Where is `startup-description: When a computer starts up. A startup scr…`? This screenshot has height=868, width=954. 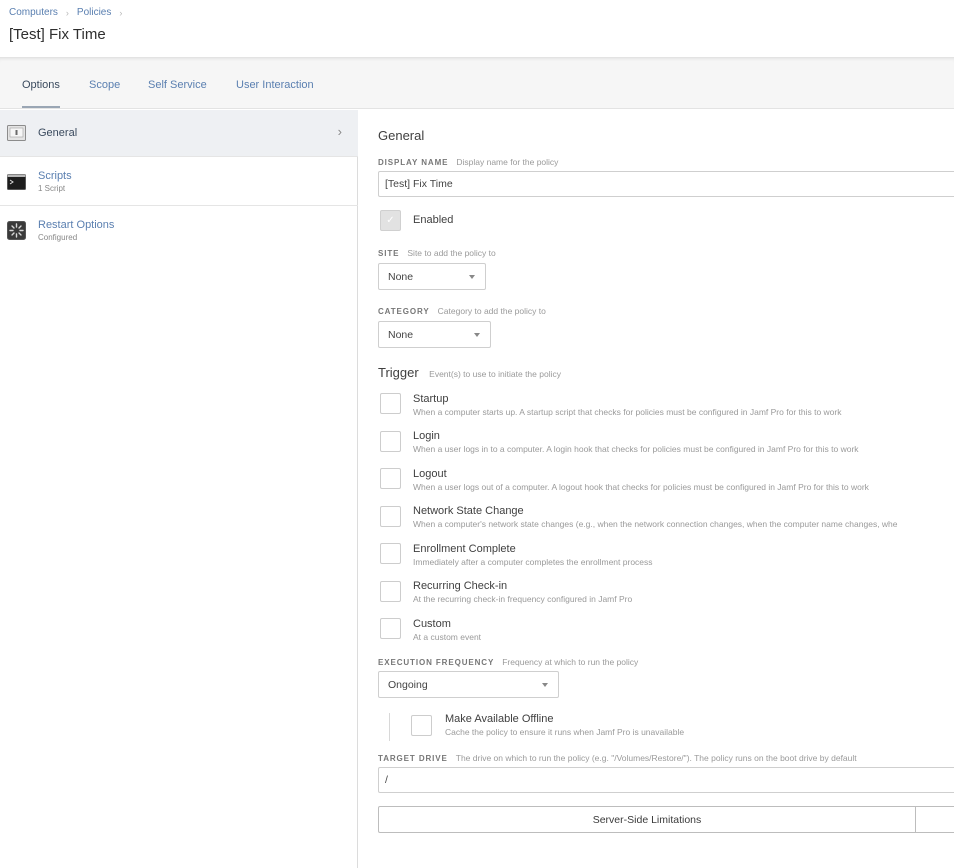
startup-description: When a computer starts up. A startup scr… is located at coordinates (627, 412).